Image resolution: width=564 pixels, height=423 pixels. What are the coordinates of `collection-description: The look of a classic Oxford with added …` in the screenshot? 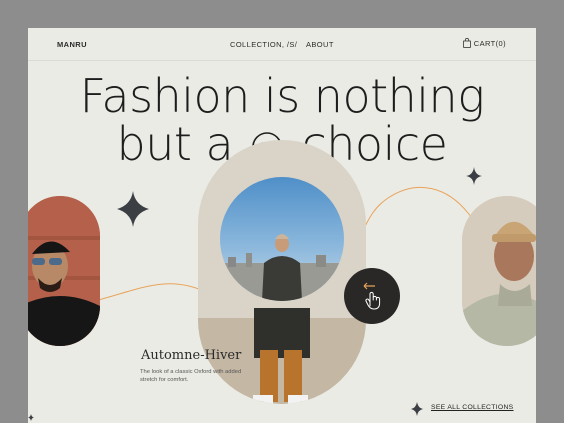 It's located at (191, 376).